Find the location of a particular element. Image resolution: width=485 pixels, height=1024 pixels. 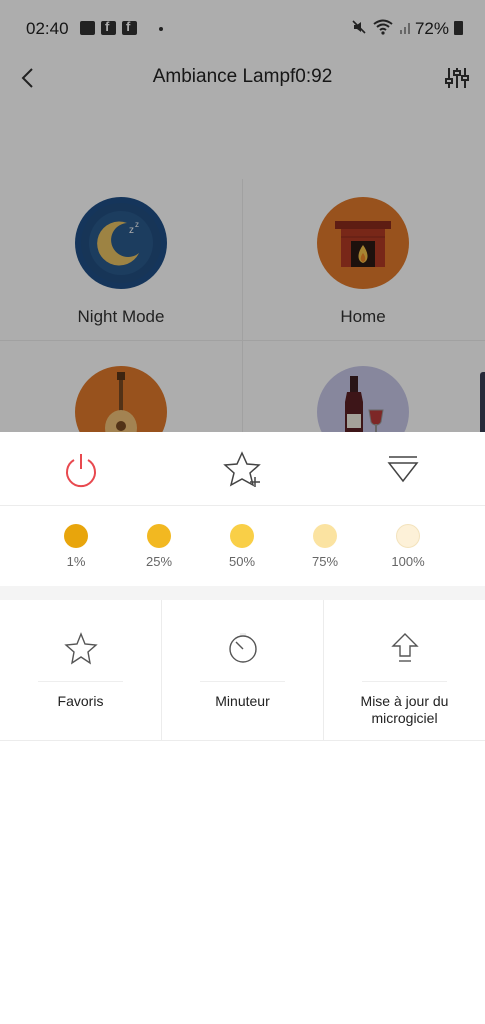

brightness-100: 100% is located at coordinates (408, 546).